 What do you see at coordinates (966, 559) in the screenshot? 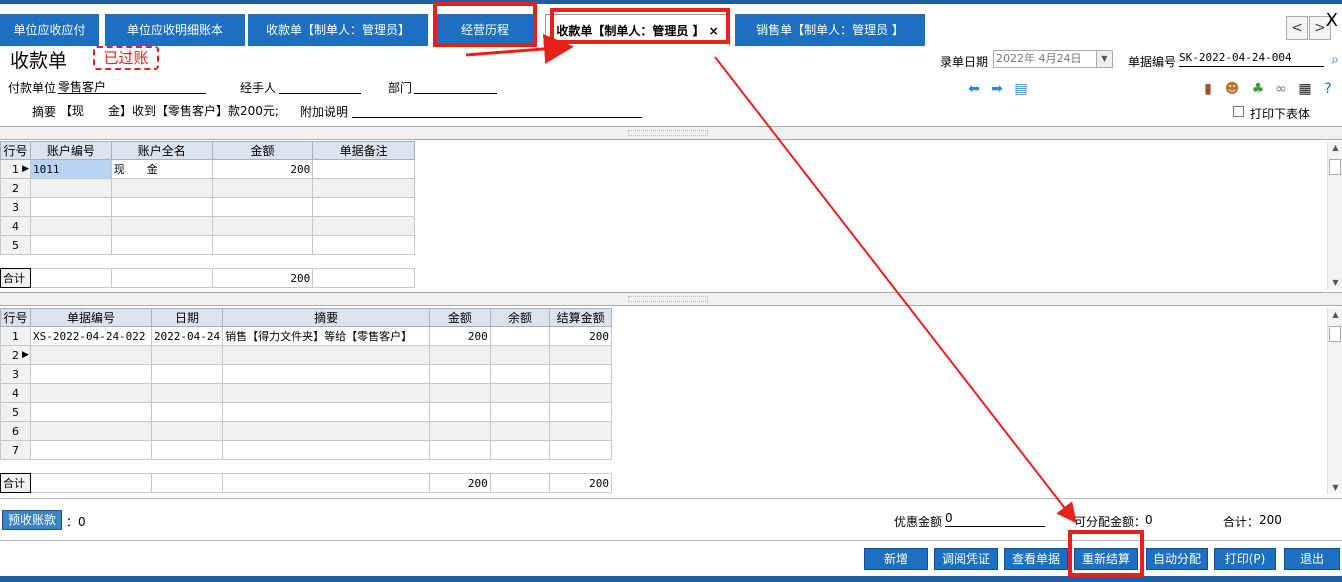
I see `view-voucher-button: 调阅凭证` at bounding box center [966, 559].